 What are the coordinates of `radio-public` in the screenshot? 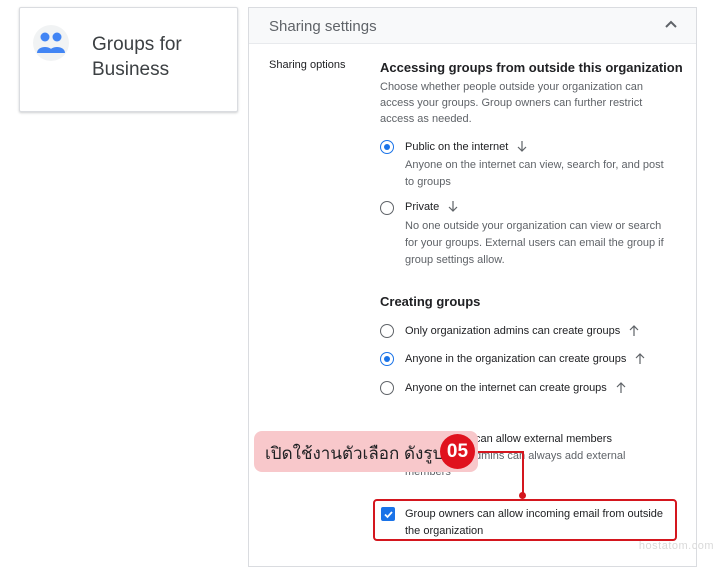 It's located at (387, 147).